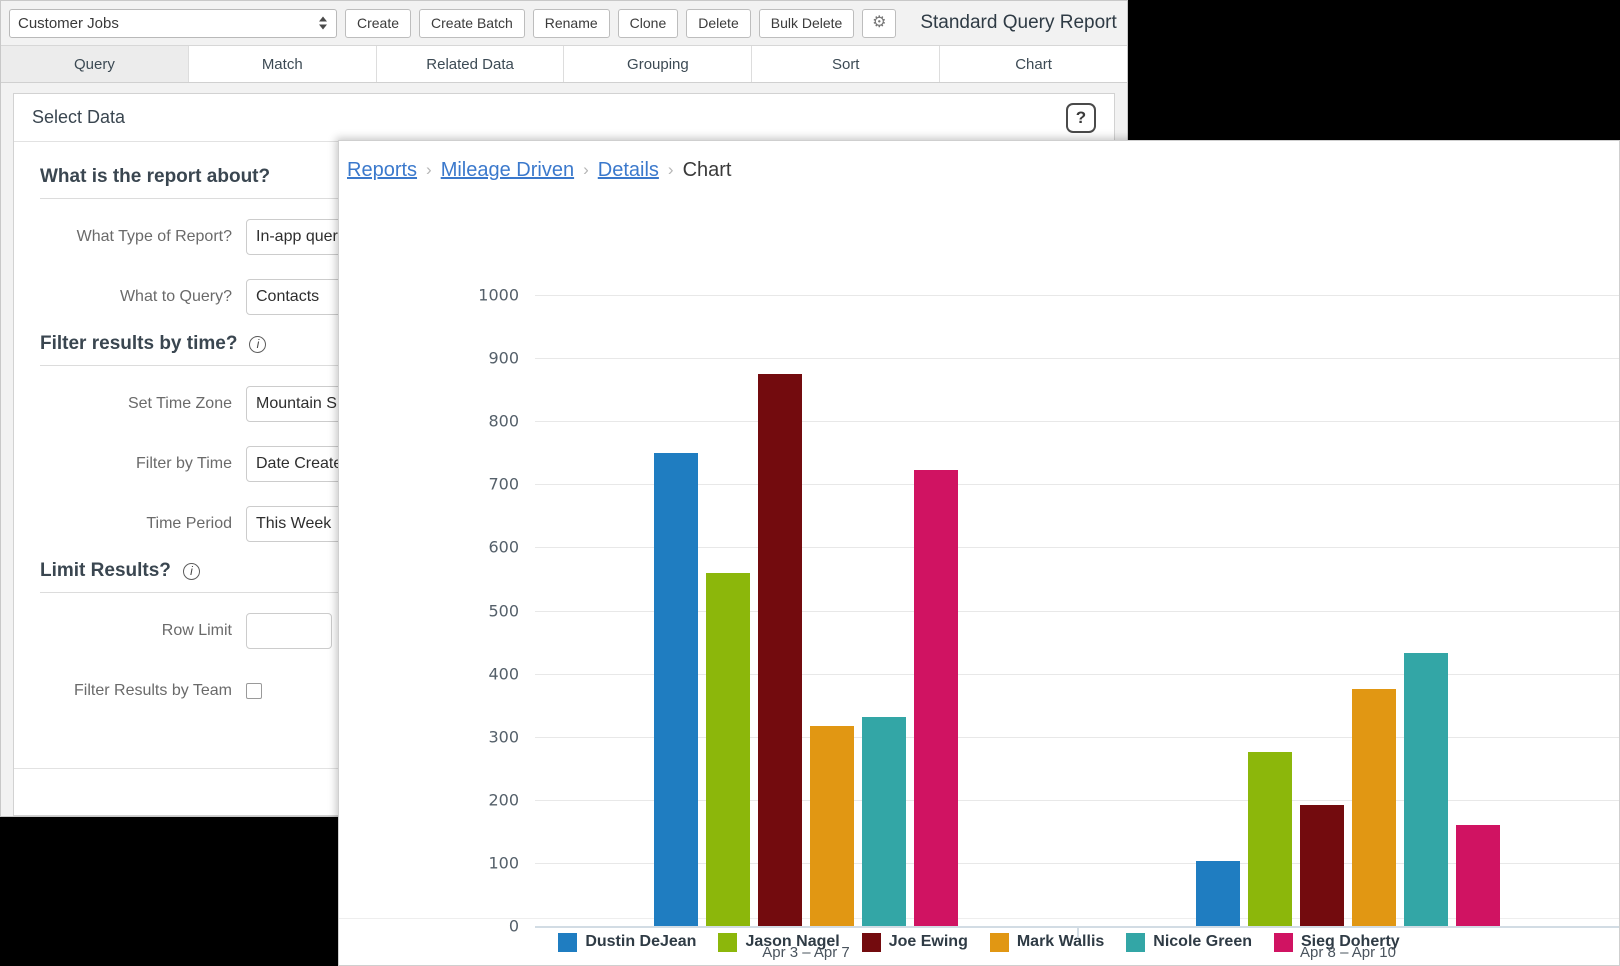  I want to click on sort-spinner-icon, so click(323, 23).